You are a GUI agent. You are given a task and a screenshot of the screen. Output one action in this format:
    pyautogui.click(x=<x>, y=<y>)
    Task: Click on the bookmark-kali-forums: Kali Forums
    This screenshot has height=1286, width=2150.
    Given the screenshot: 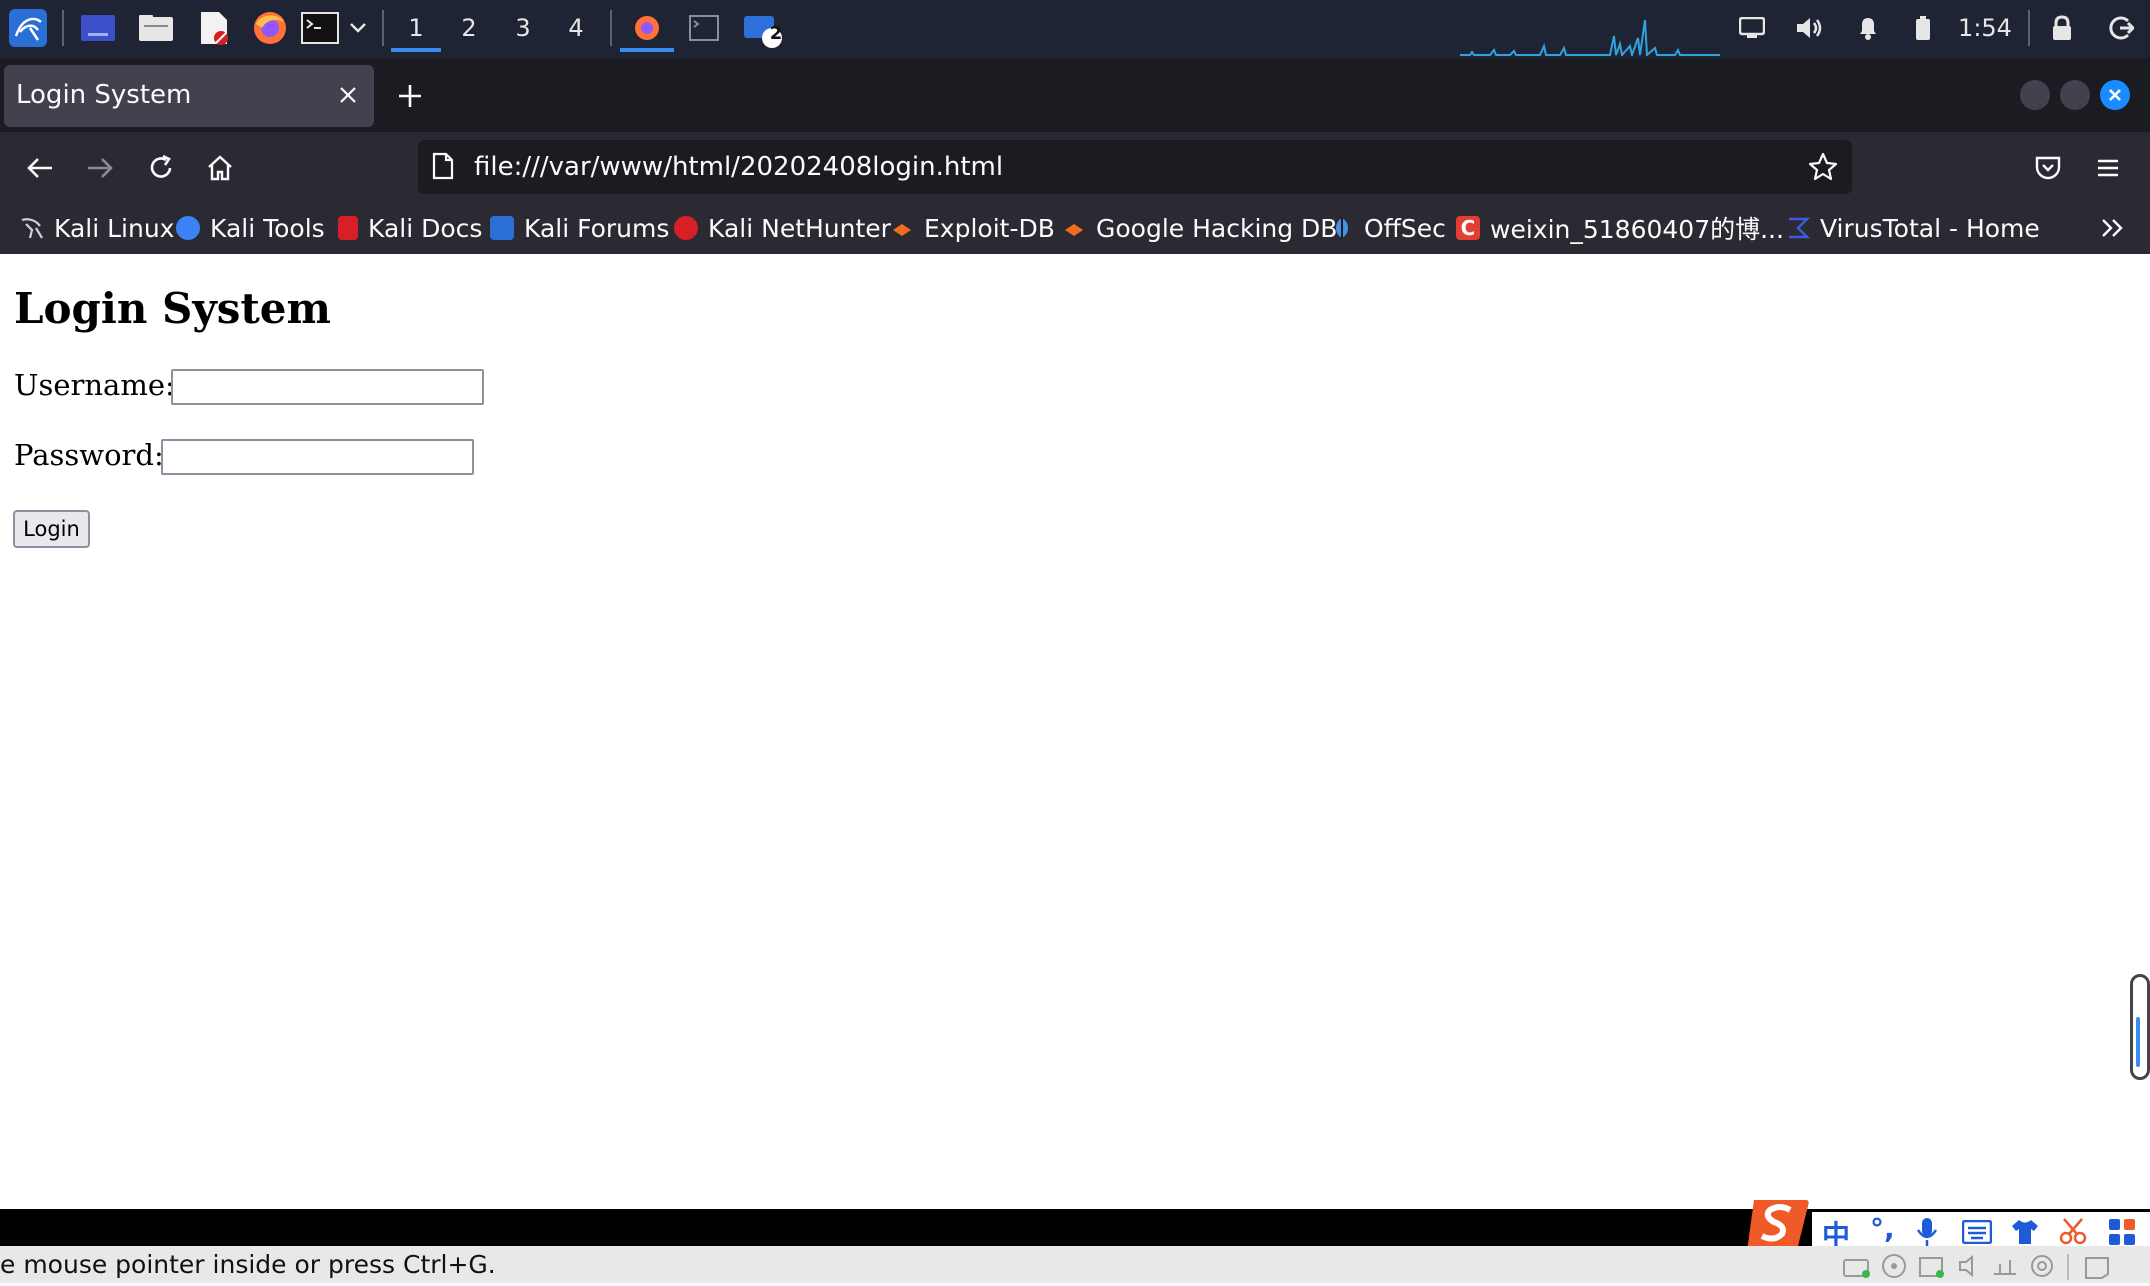 What is the action you would take?
    pyautogui.click(x=579, y=228)
    